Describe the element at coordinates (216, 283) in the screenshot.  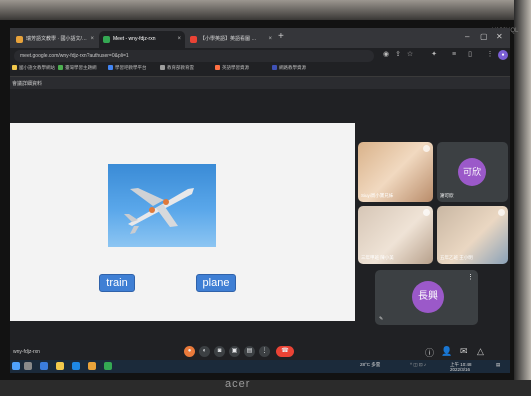
I see `word-card-plane: plane` at that location.